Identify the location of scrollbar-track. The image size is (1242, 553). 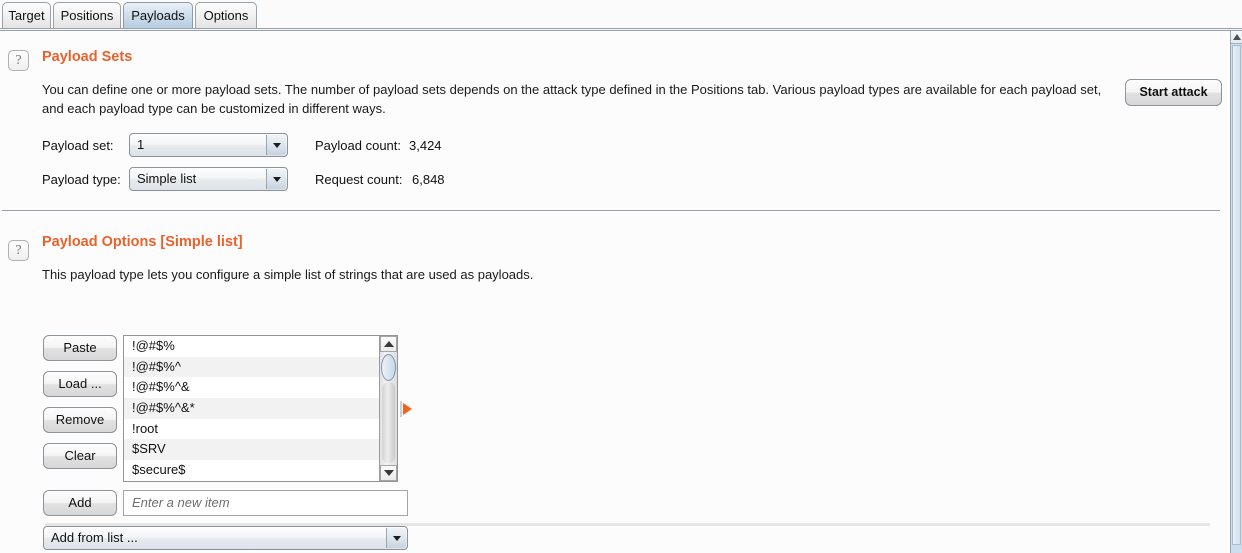
(388, 422).